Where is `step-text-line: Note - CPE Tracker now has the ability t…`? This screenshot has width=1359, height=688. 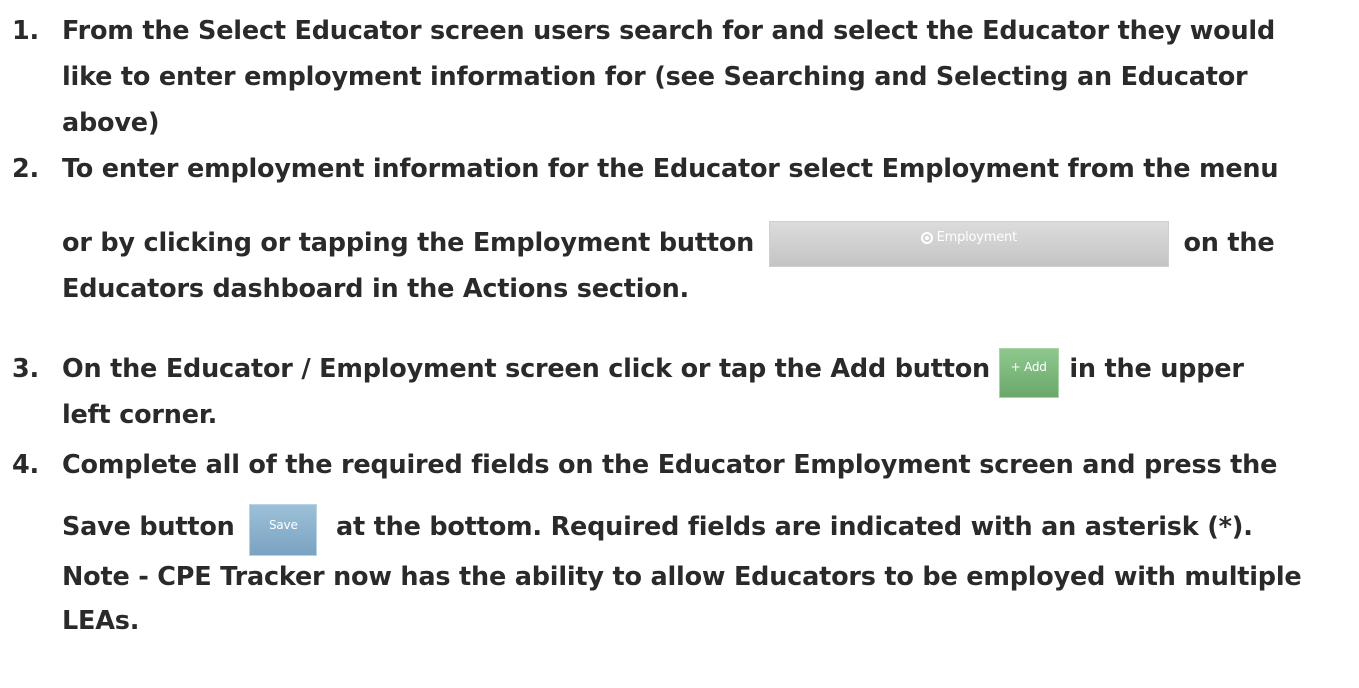 step-text-line: Note - CPE Tracker now has the ability t… is located at coordinates (682, 577).